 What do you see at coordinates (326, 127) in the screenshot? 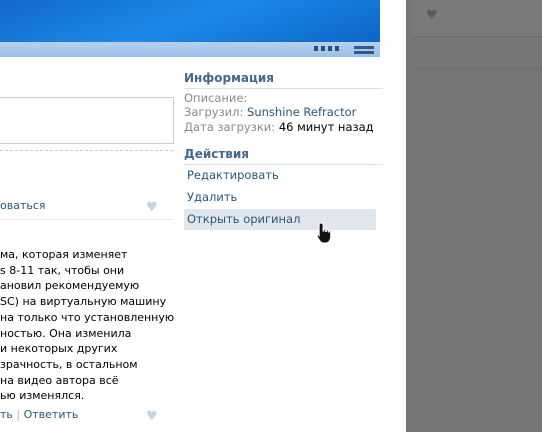
I see `upload-date-value: 46 минут назад` at bounding box center [326, 127].